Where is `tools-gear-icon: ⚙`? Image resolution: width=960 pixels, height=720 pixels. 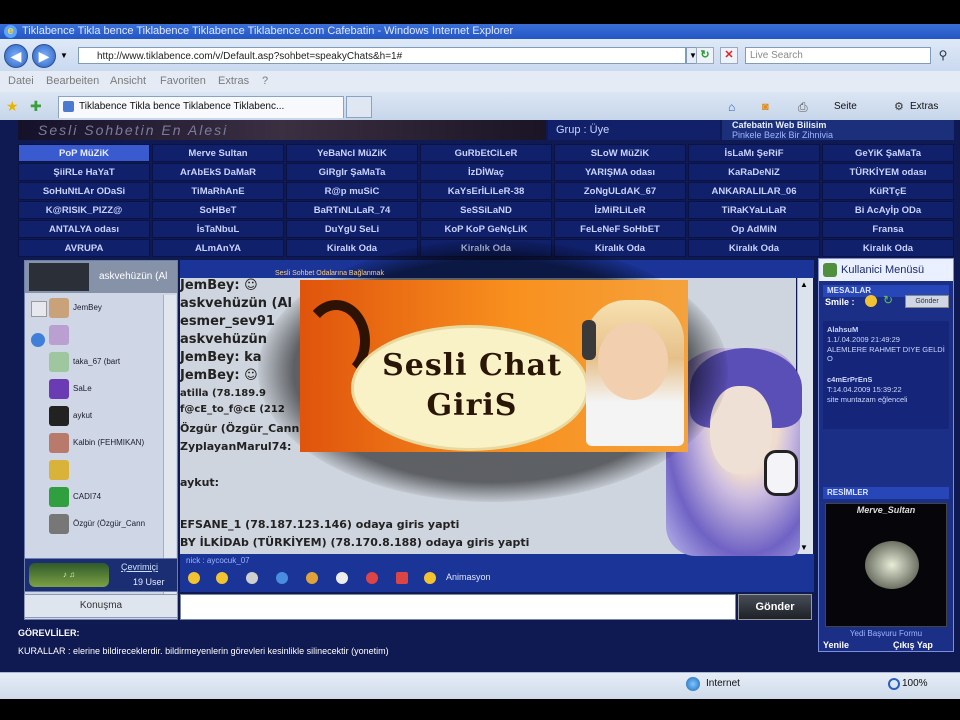 tools-gear-icon: ⚙ is located at coordinates (899, 107).